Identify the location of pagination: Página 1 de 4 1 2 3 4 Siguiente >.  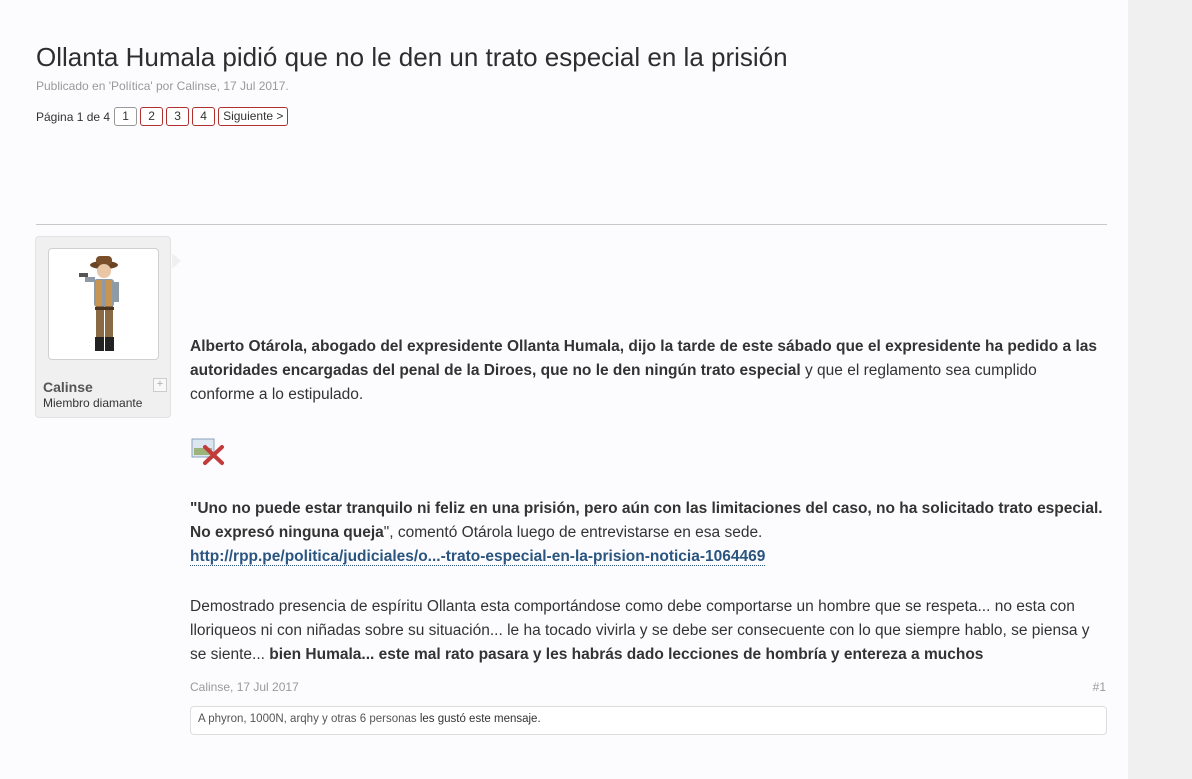
(163, 116).